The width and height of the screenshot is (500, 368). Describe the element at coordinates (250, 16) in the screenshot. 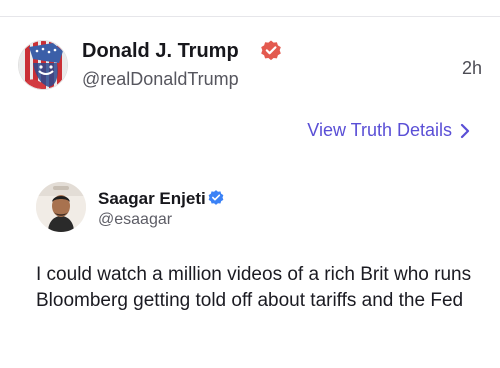

I see `top-divider` at that location.